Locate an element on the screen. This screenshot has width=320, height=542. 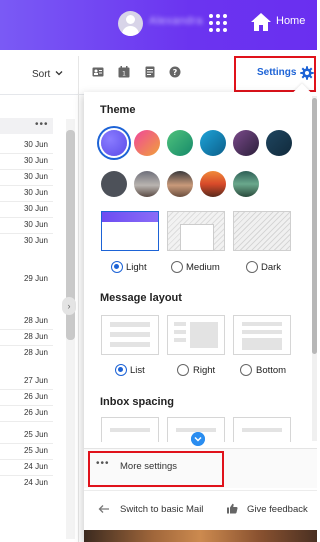
scroll-down-icon is located at coordinates (198, 439).